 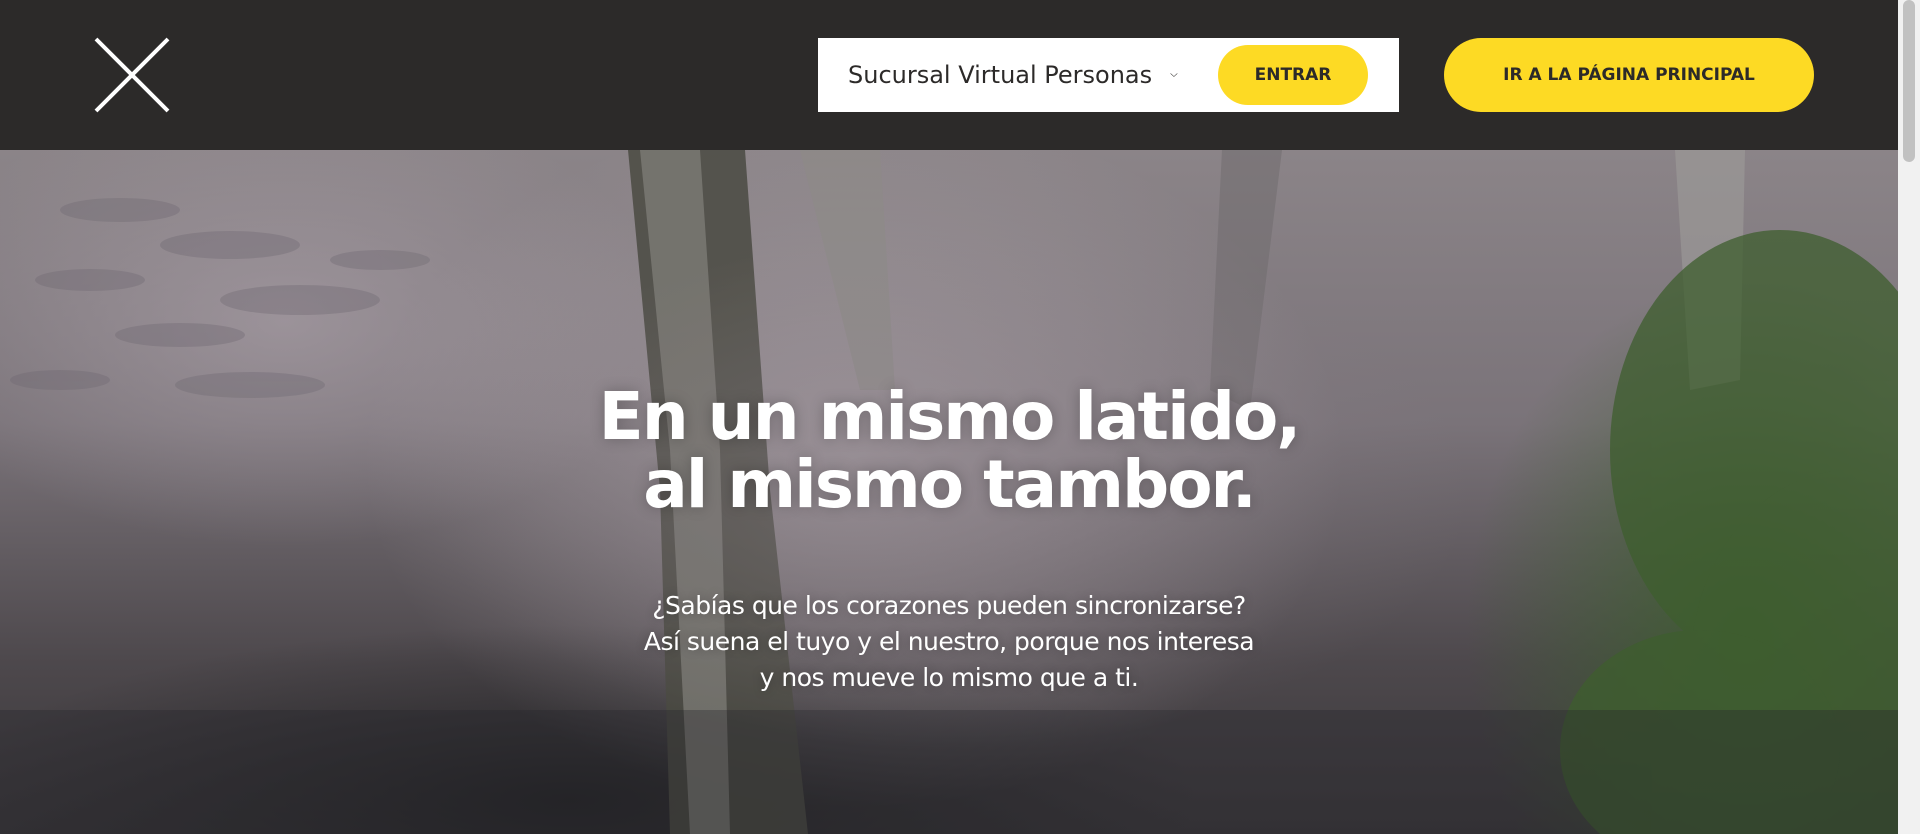 I want to click on page-scrollbar, so click(x=1909, y=417).